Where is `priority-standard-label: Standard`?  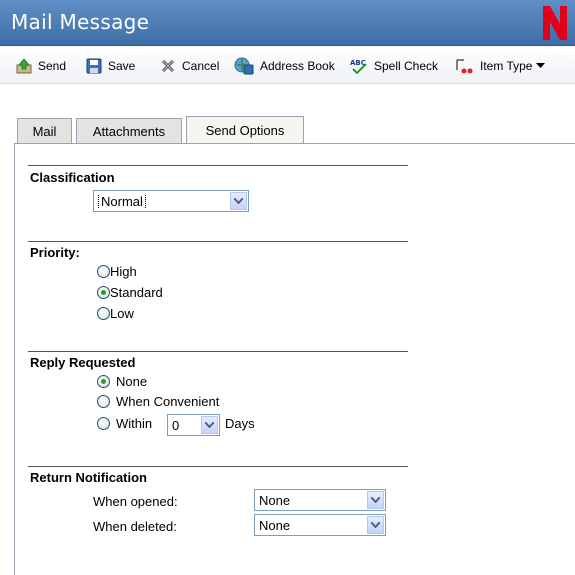 priority-standard-label: Standard is located at coordinates (136, 292).